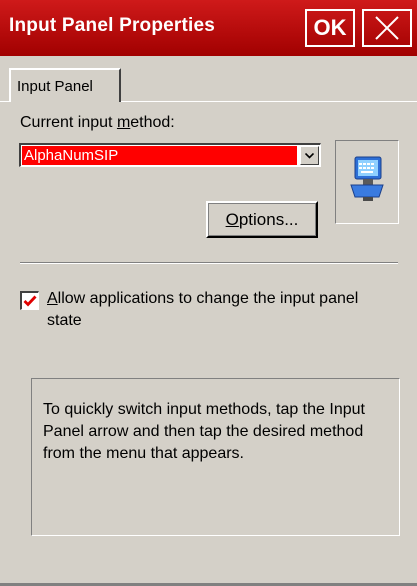 This screenshot has width=417, height=586. I want to click on keyboard-computer-icon, so click(367, 178).